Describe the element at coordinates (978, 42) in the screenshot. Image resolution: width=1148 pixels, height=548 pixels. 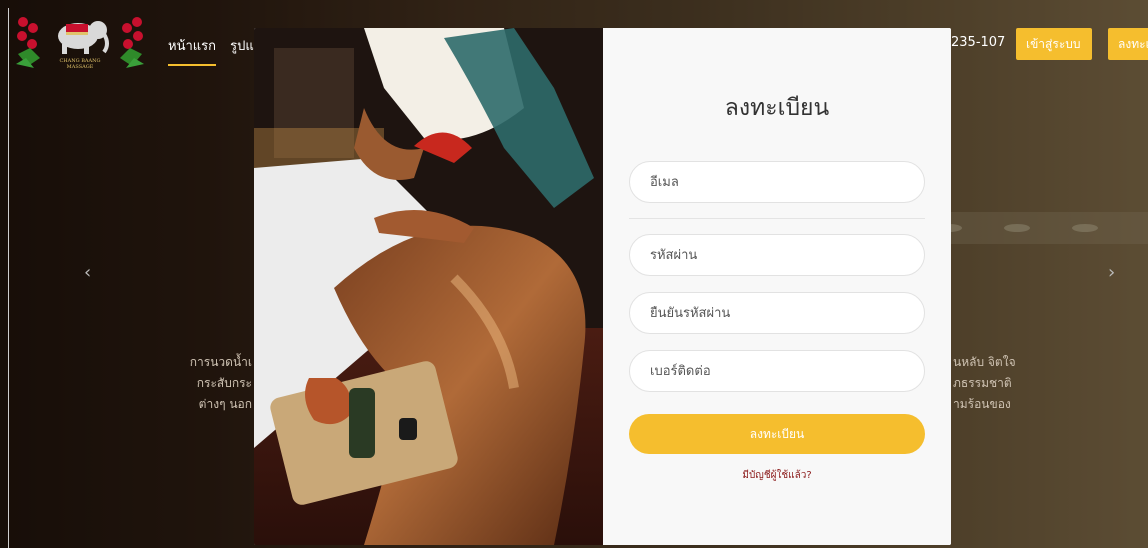
I see `phone-number: 235-107` at that location.